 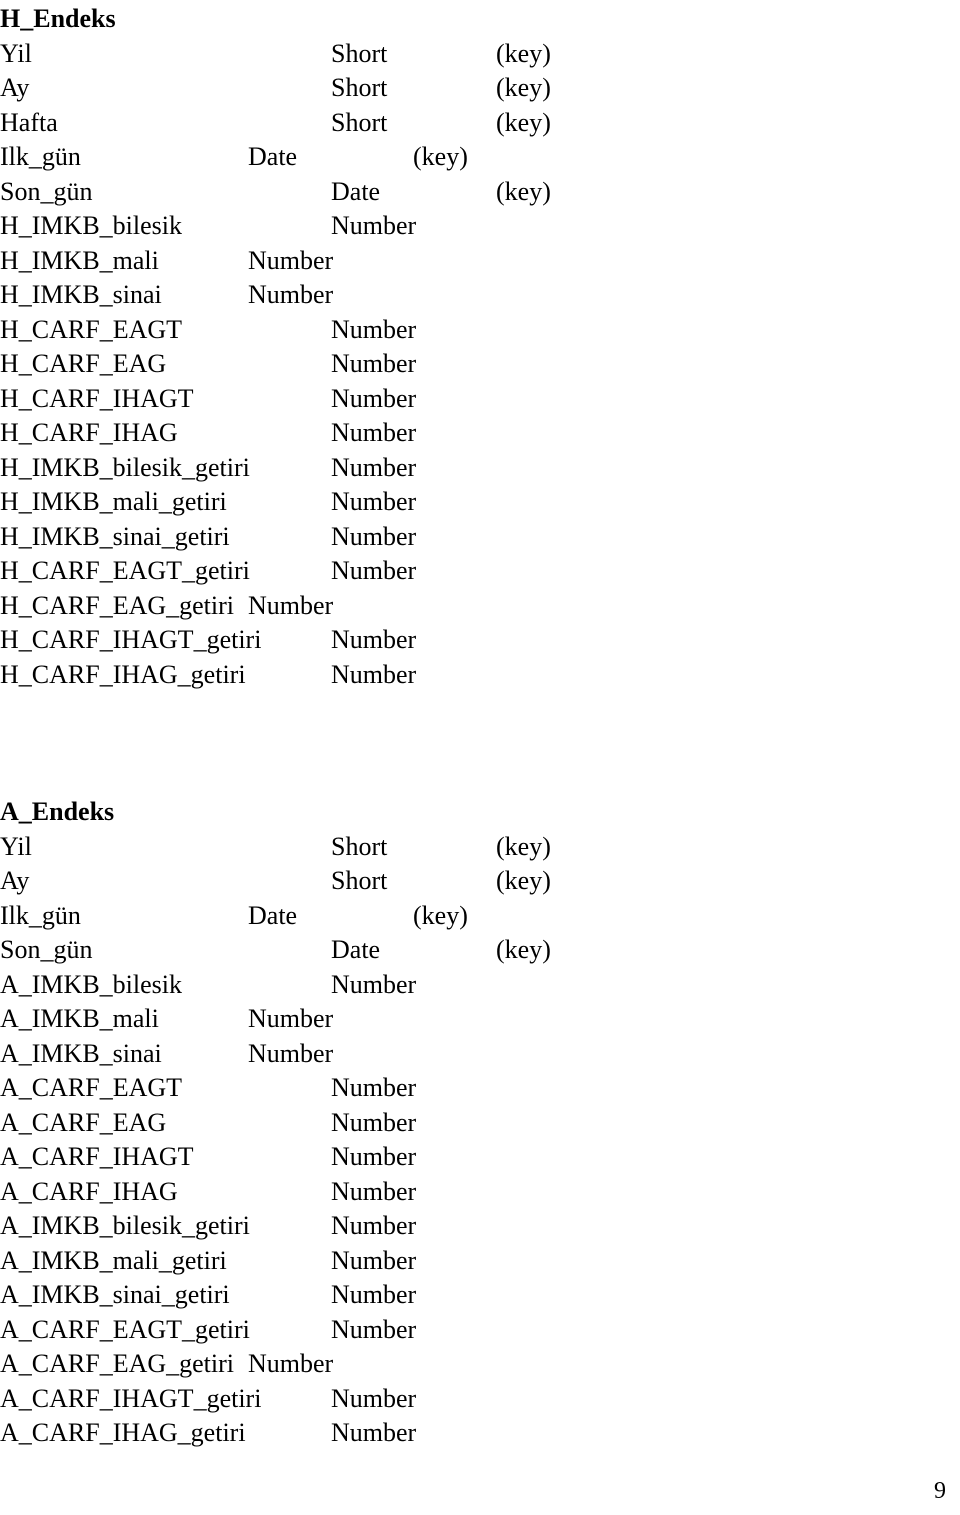 What do you see at coordinates (57, 811) in the screenshot?
I see `section-heading: A_Endeks` at bounding box center [57, 811].